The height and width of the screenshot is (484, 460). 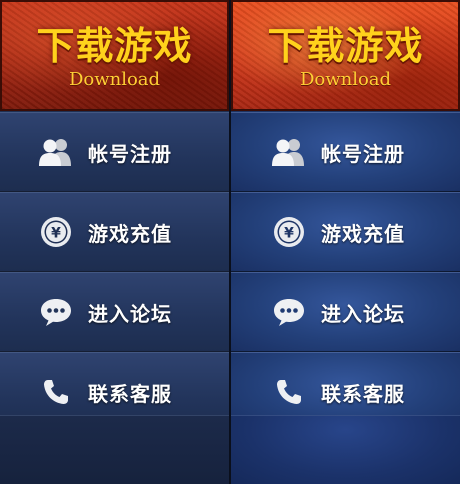 I want to click on menu-item-recharge-hover: ¥ 游戏充值, so click(x=345, y=232).